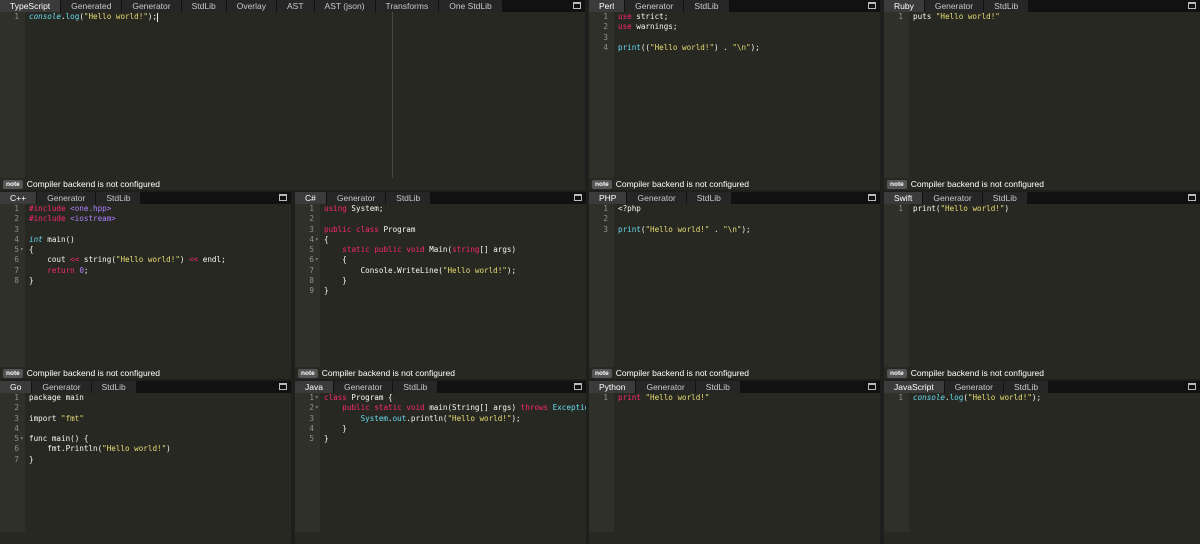  I want to click on code-token: "Hello world!", so click(972, 208).